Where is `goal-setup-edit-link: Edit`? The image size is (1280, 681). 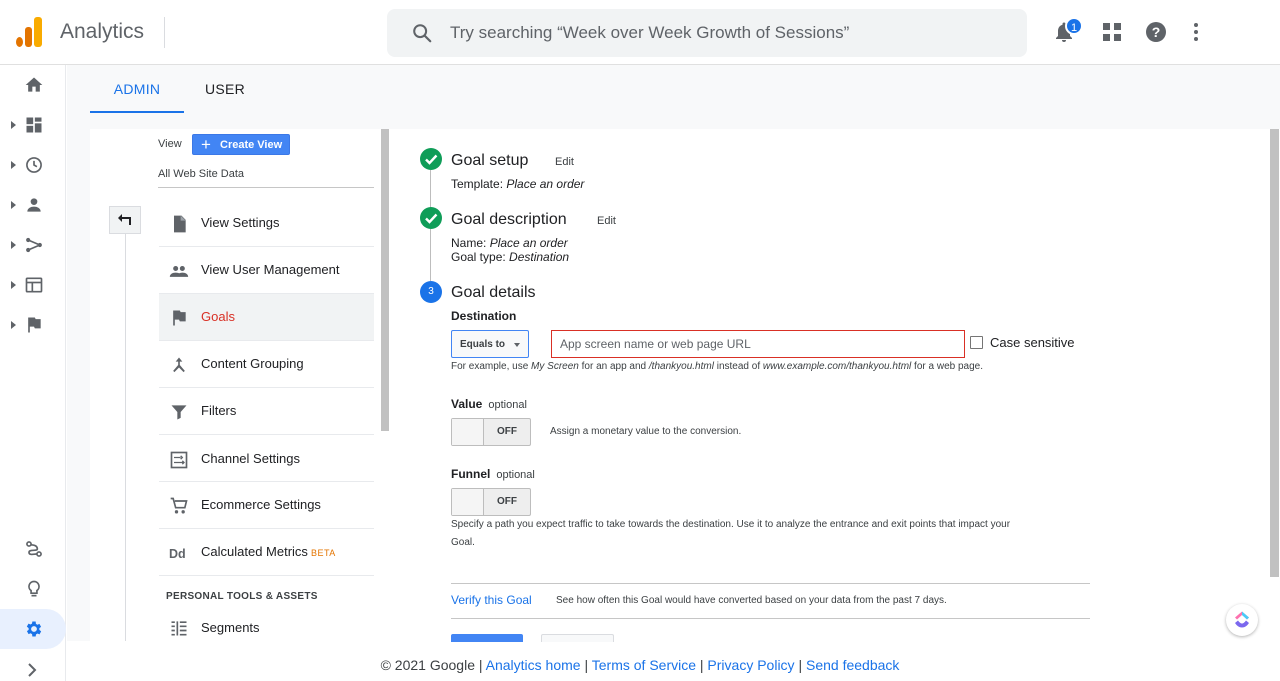 goal-setup-edit-link: Edit is located at coordinates (564, 162).